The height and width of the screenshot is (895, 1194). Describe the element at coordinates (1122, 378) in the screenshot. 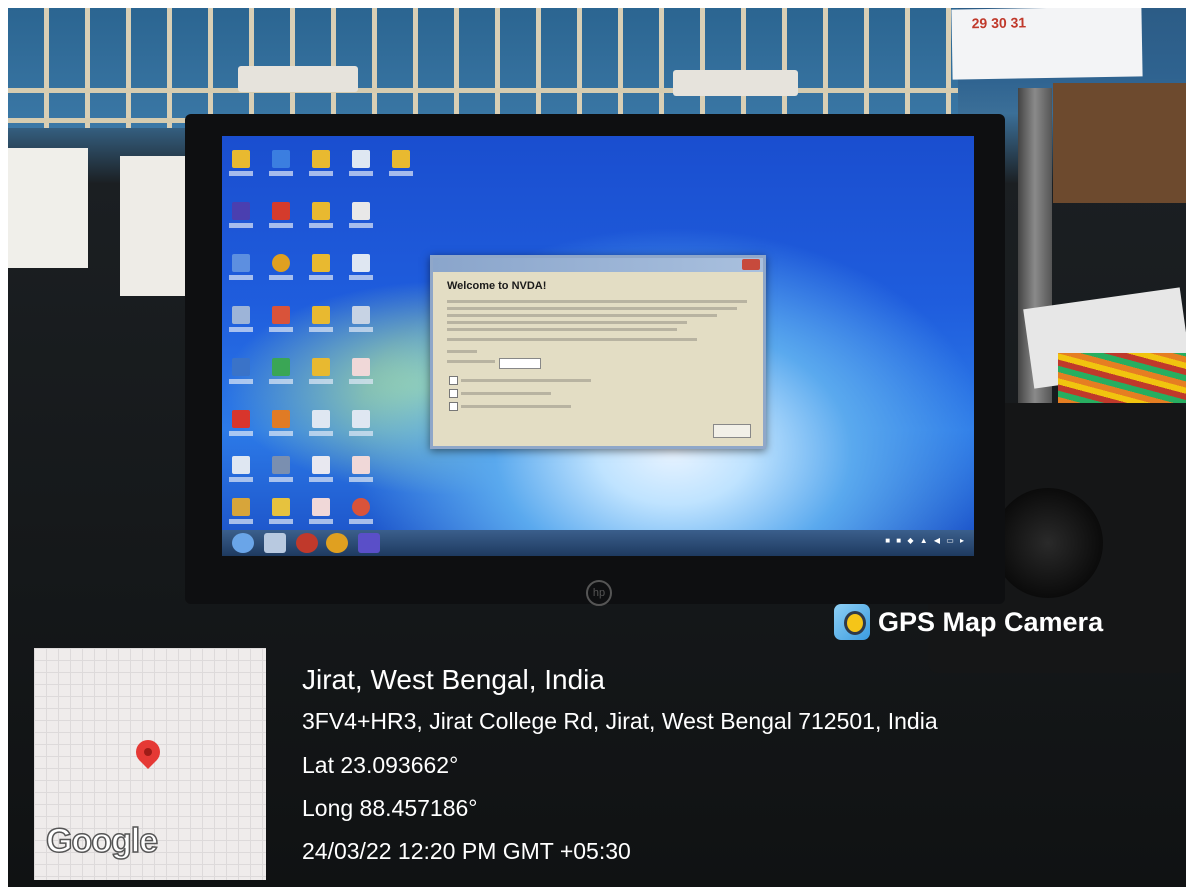

I see `pens` at that location.